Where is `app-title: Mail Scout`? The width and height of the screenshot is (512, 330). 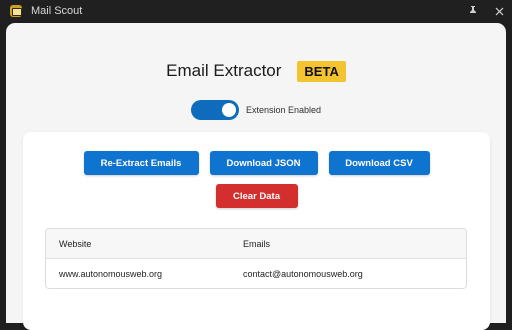 app-title: Mail Scout is located at coordinates (57, 11).